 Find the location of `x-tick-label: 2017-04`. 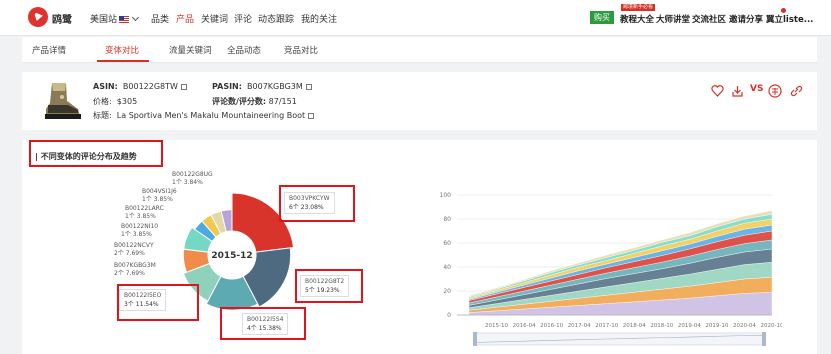

x-tick-label: 2017-04 is located at coordinates (579, 326).